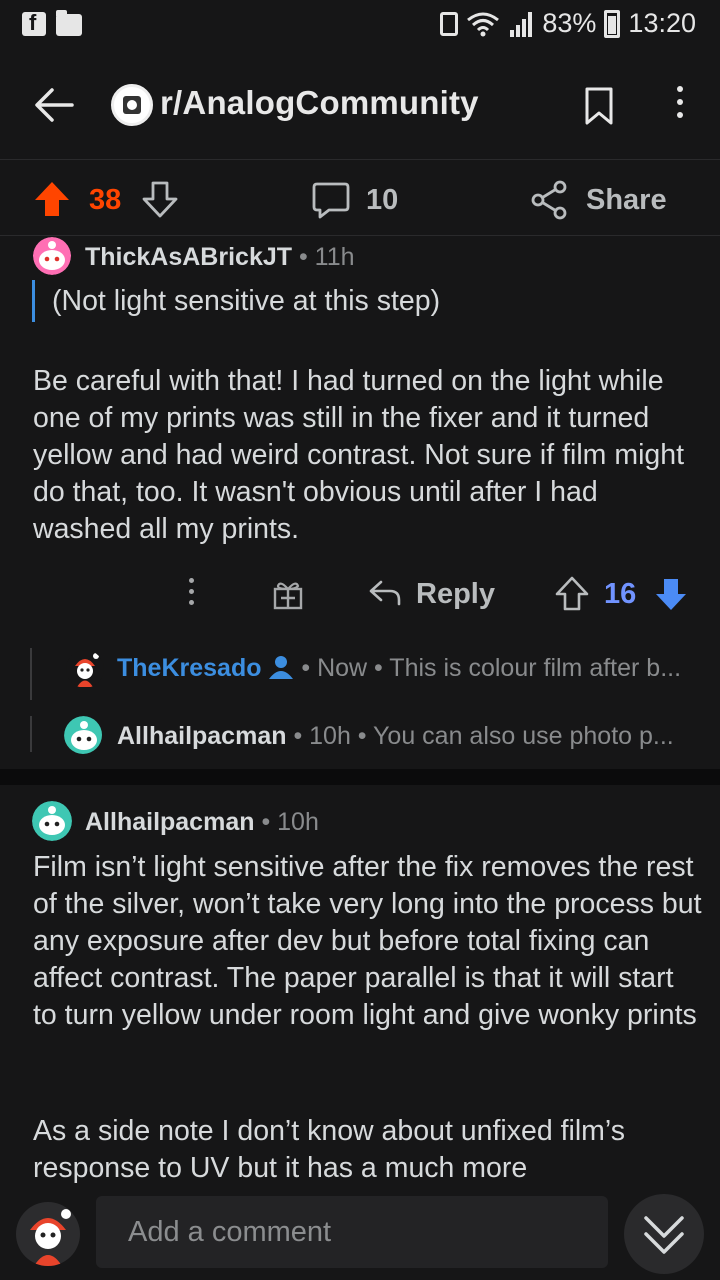 Image resolution: width=720 pixels, height=1280 pixels. What do you see at coordinates (331, 200) in the screenshot?
I see `comment-bubble-icon` at bounding box center [331, 200].